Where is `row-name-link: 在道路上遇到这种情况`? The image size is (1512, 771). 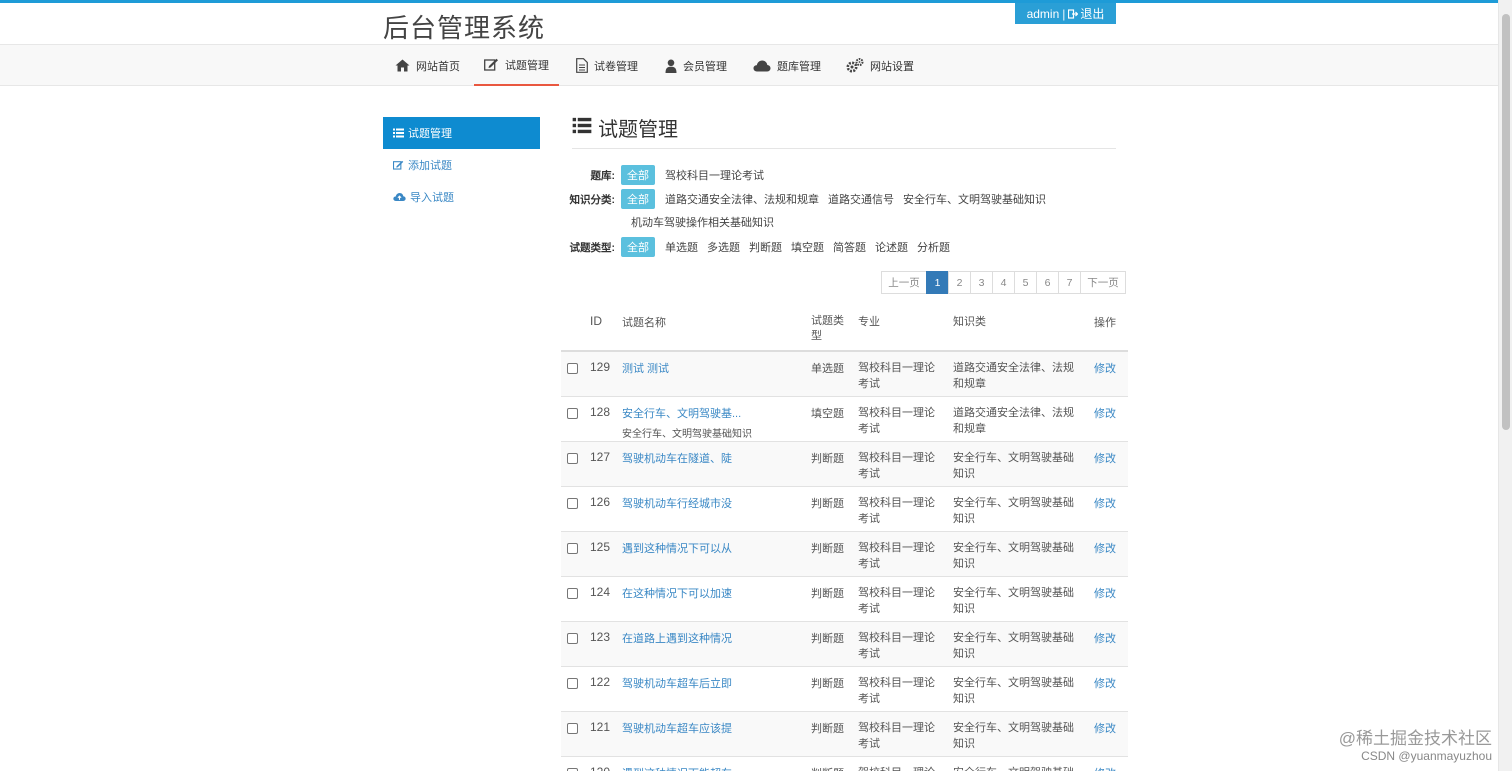 row-name-link: 在道路上遇到这种情况 is located at coordinates (716, 638).